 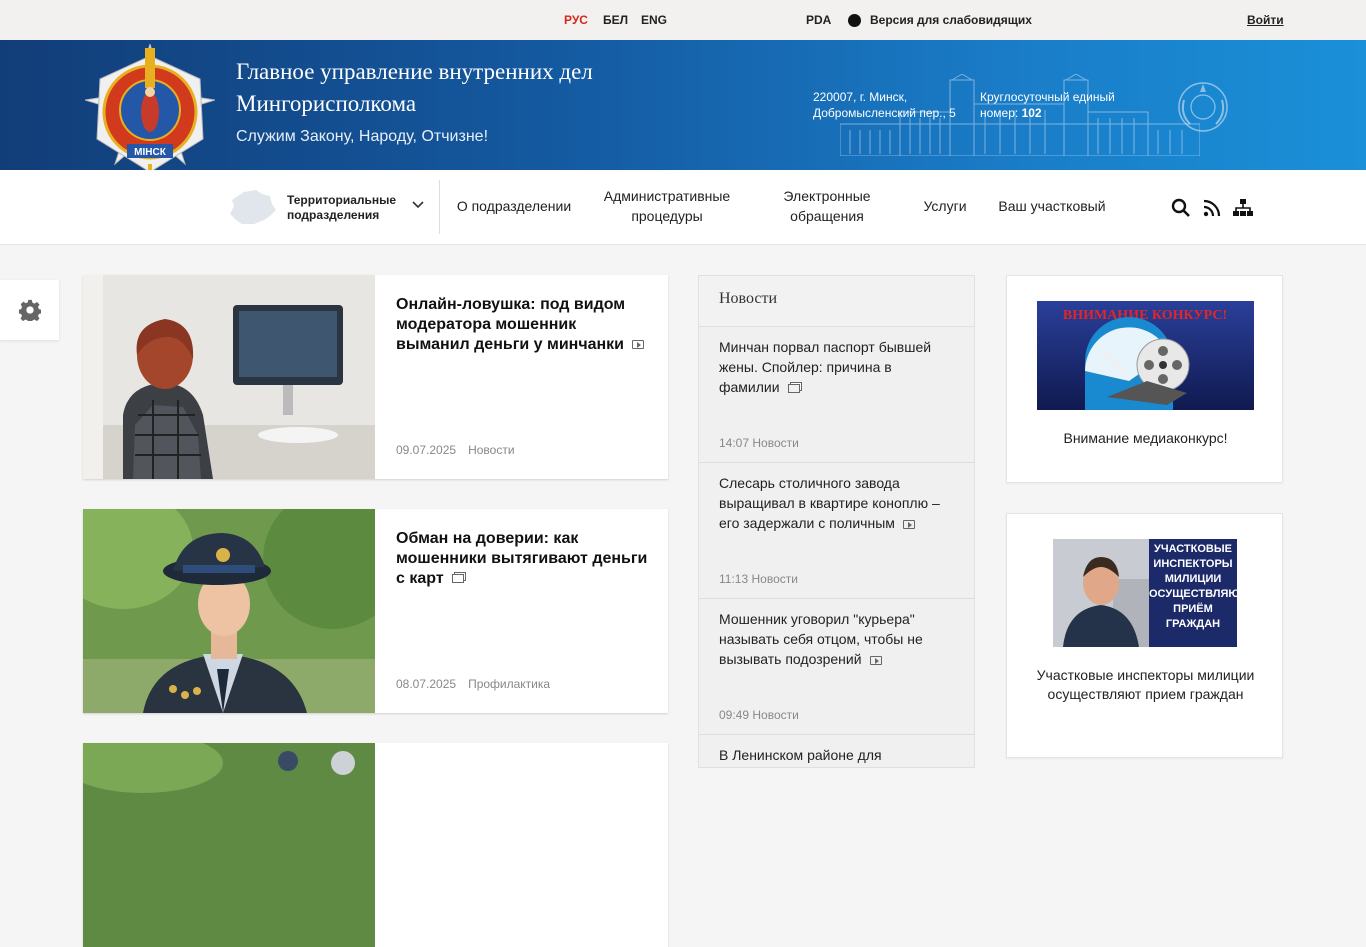 I want to click on sitemap-icon, so click(x=1243, y=208).